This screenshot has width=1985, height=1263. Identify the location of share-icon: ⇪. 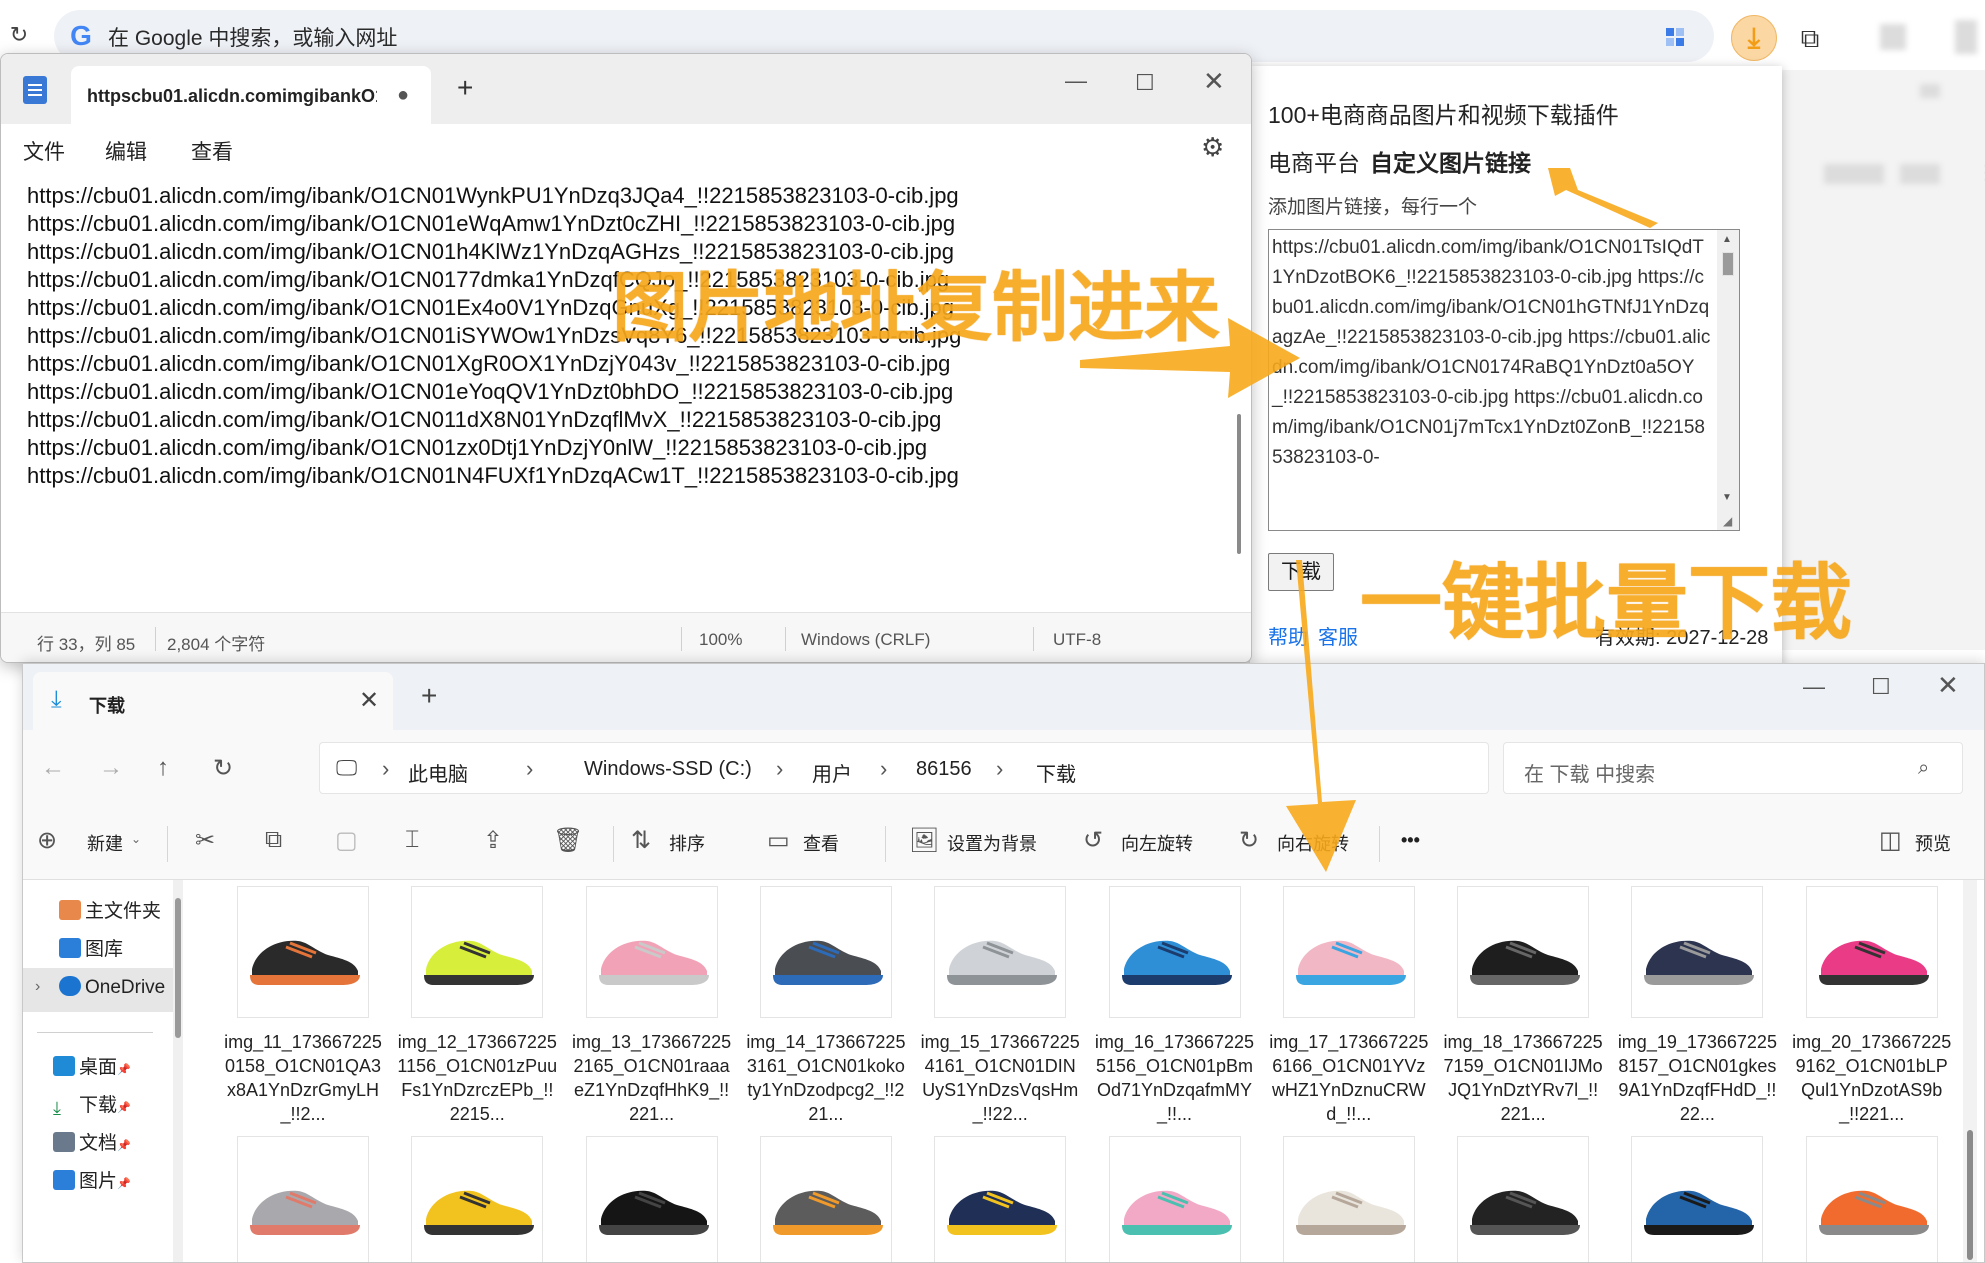
(493, 840).